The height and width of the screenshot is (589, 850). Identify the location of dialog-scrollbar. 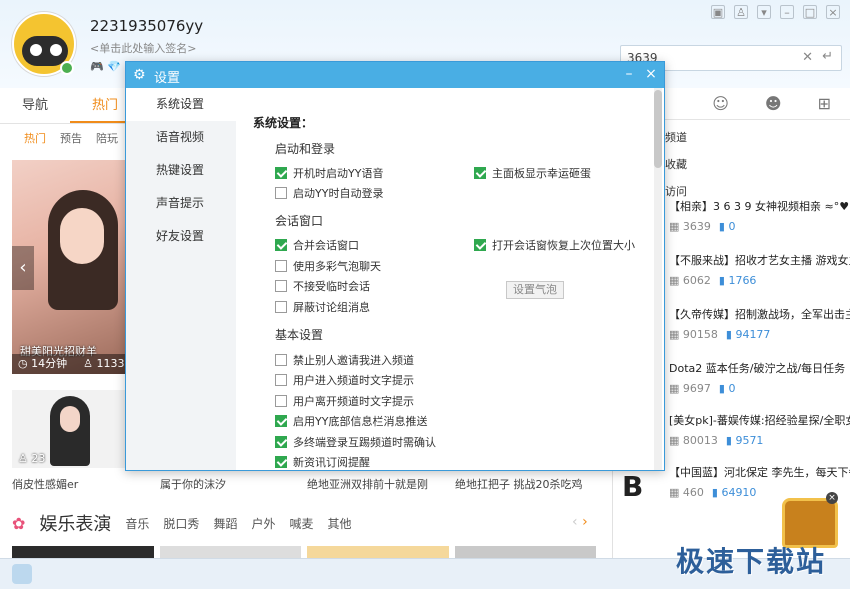
(658, 279).